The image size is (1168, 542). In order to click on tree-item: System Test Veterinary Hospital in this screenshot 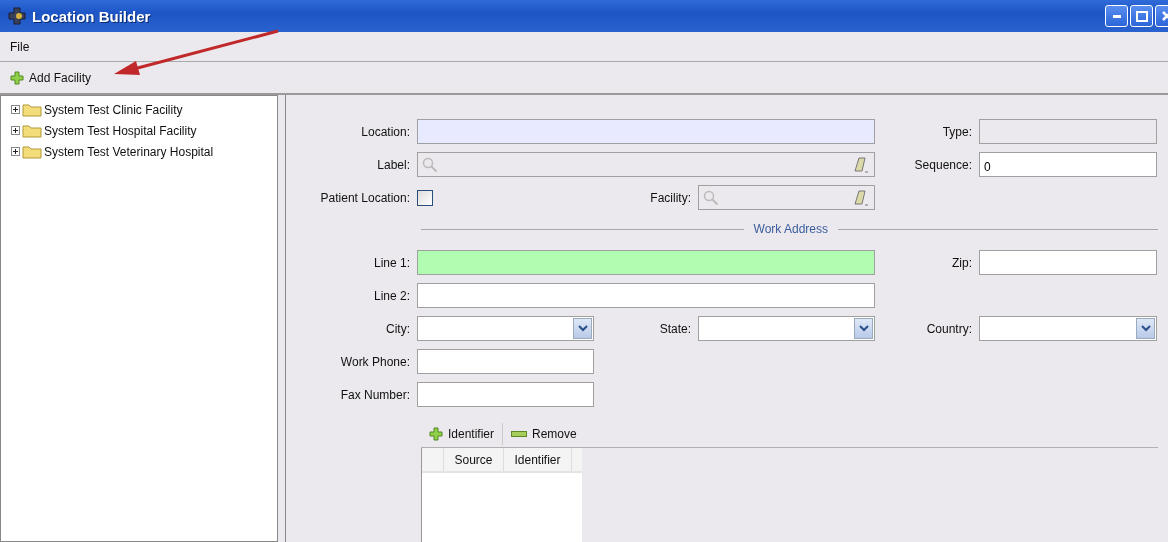, I will do `click(129, 151)`.